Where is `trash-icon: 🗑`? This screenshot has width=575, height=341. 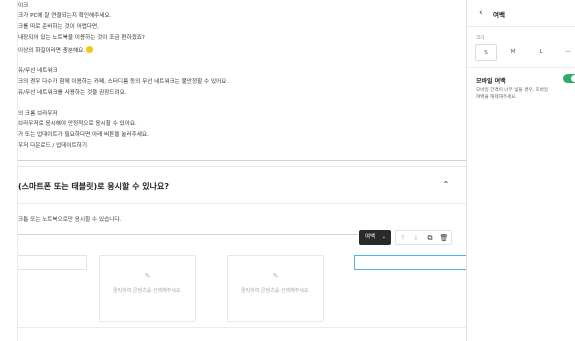 trash-icon: 🗑 is located at coordinates (444, 238).